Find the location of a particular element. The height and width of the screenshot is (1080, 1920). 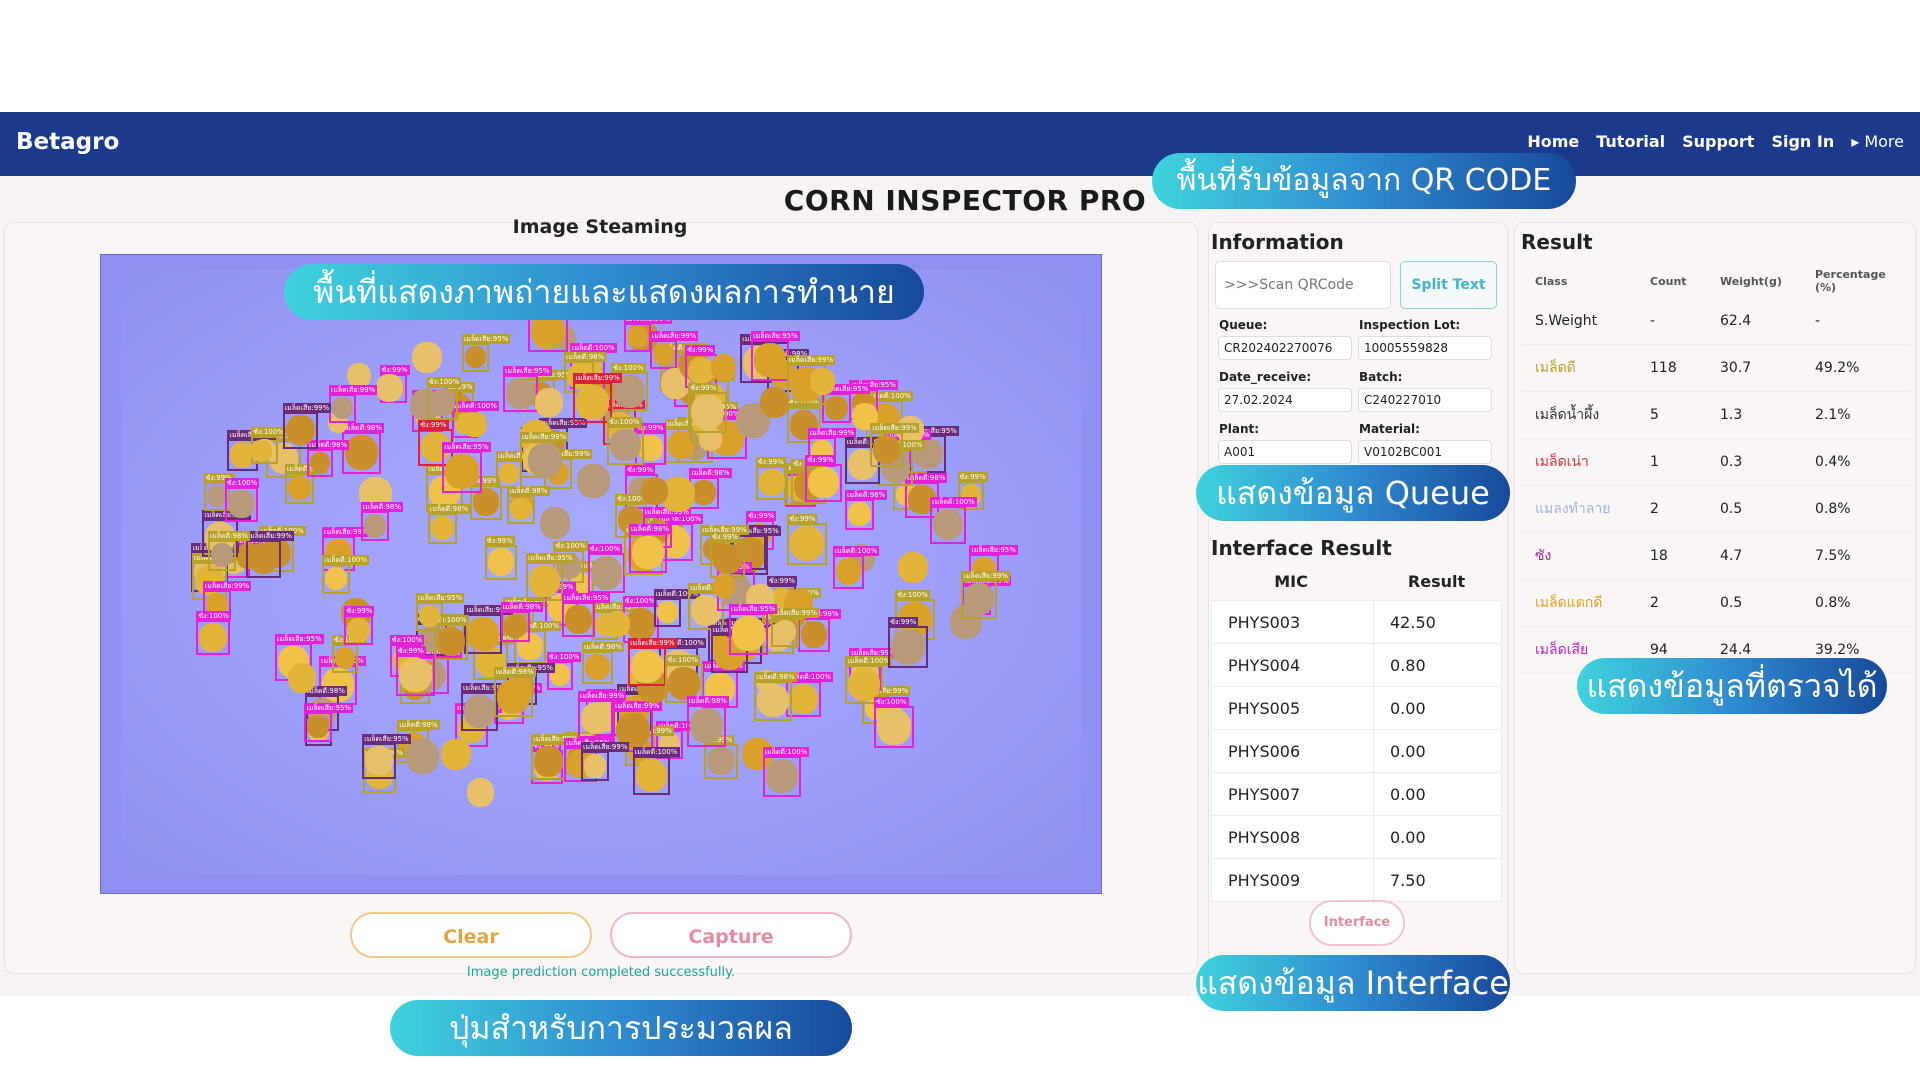

weight-cell: 0.5 is located at coordinates (1753, 509).